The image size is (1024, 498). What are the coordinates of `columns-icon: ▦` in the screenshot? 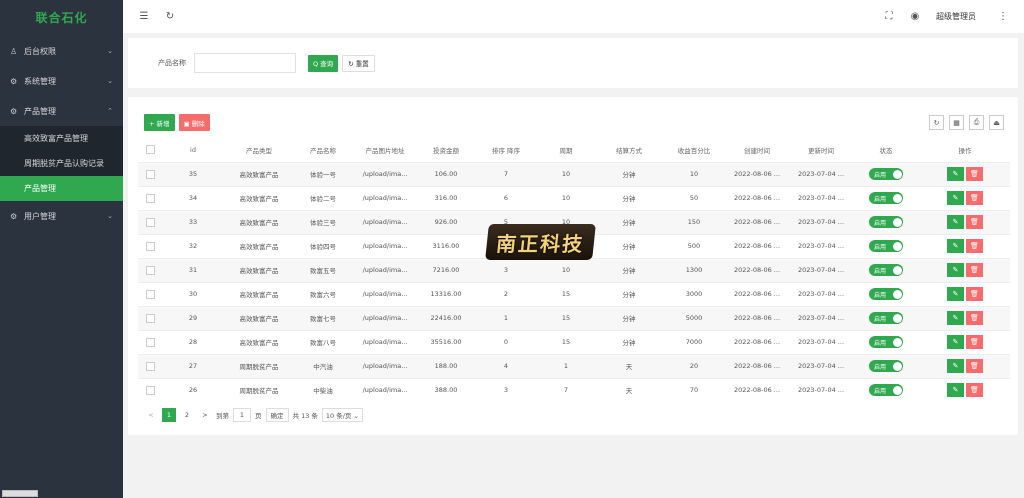 It's located at (956, 122).